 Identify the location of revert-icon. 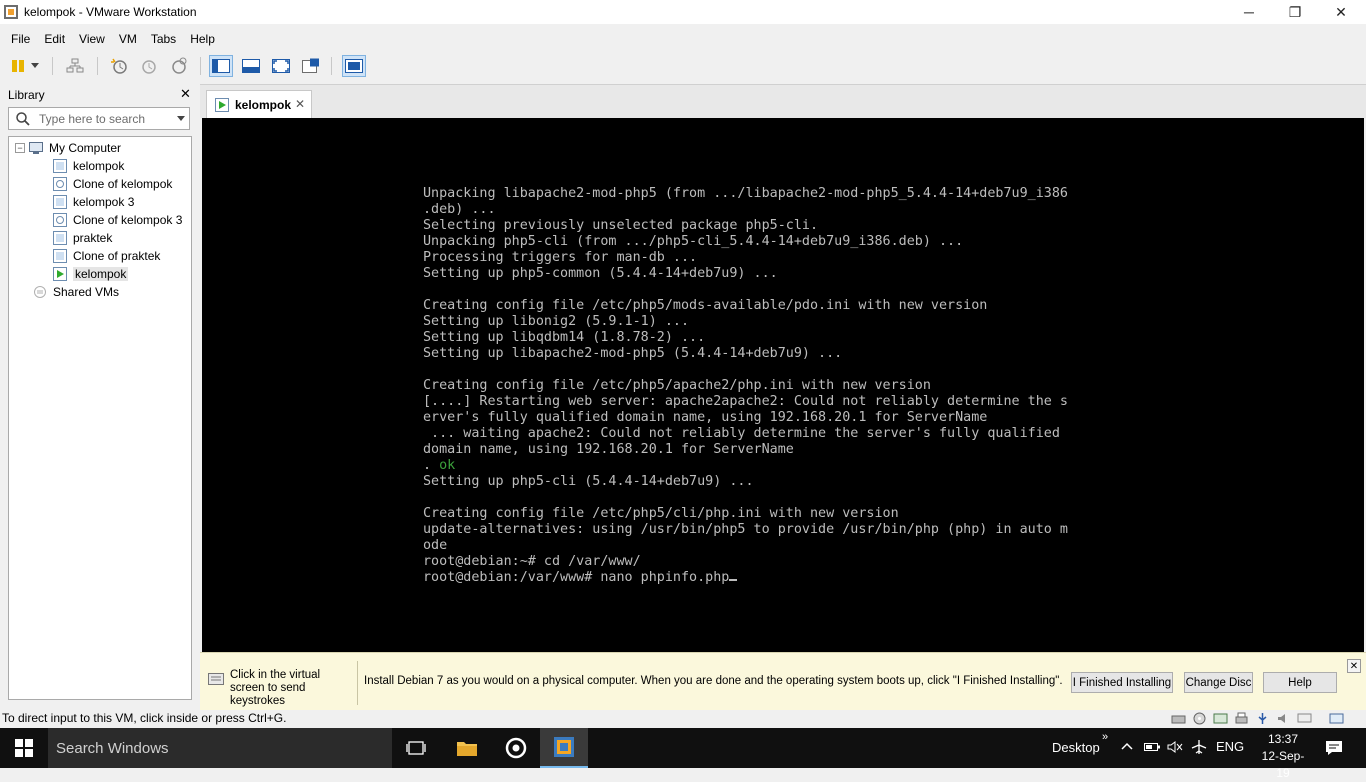
(149, 67).